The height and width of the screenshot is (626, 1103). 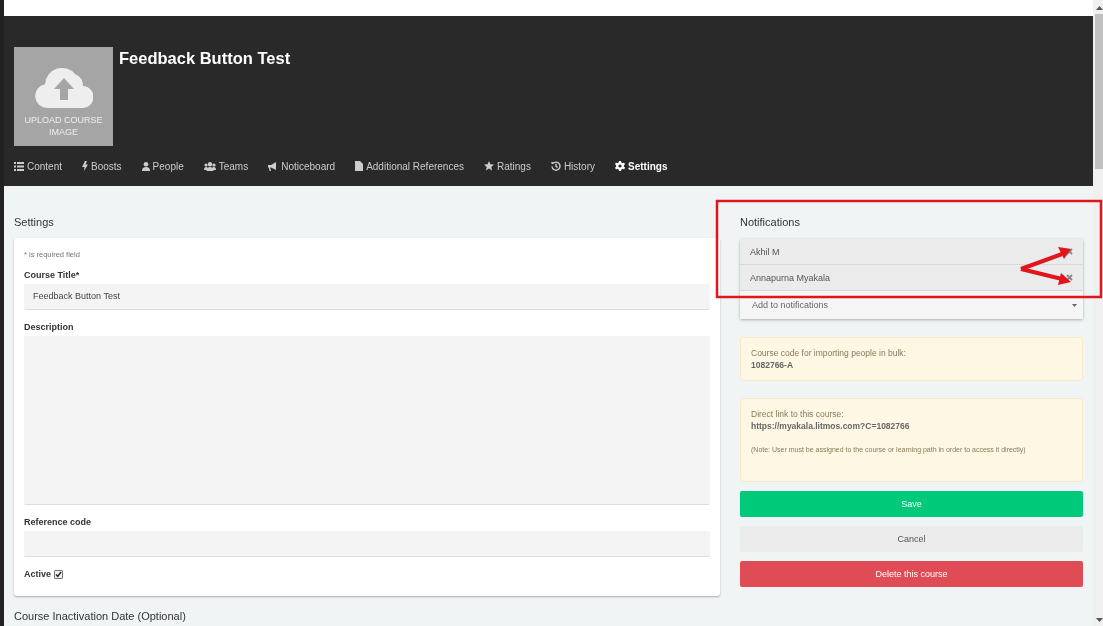 I want to click on section-heading: Course Inactivation Date (Optional), so click(x=100, y=616).